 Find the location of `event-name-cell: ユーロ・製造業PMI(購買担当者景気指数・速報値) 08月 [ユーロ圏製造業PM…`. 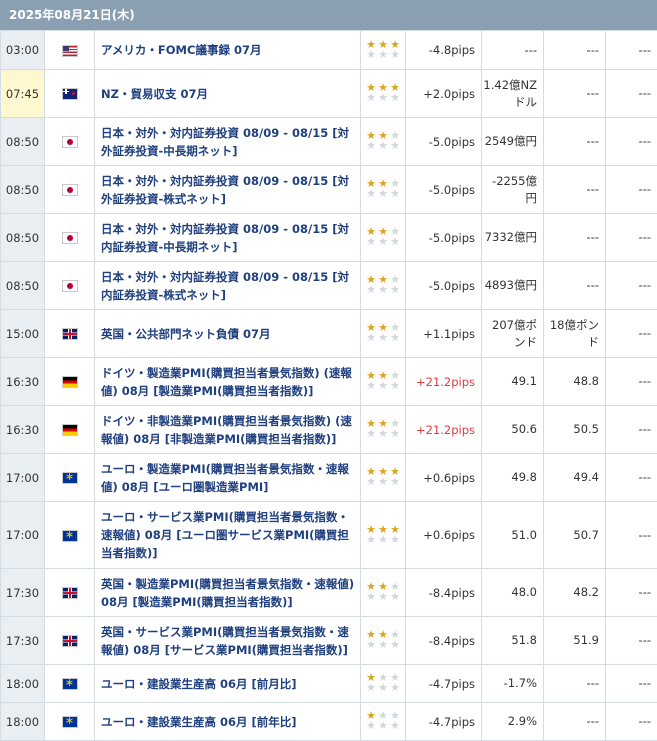

event-name-cell: ユーロ・製造業PMI(購買担当者景気指数・速報値) 08月 [ユーロ圏製造業PM… is located at coordinates (228, 478).